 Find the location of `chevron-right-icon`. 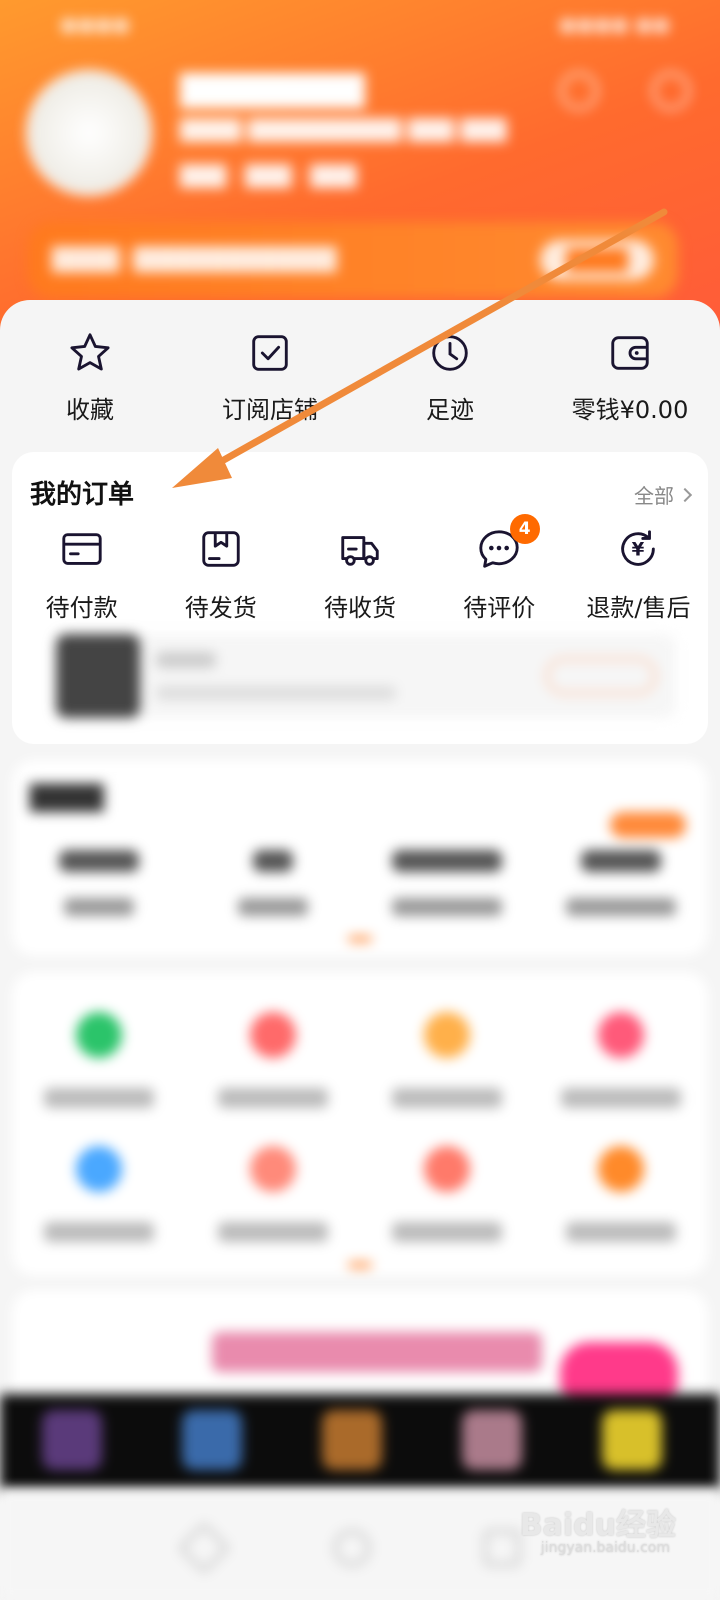

chevron-right-icon is located at coordinates (685, 494).